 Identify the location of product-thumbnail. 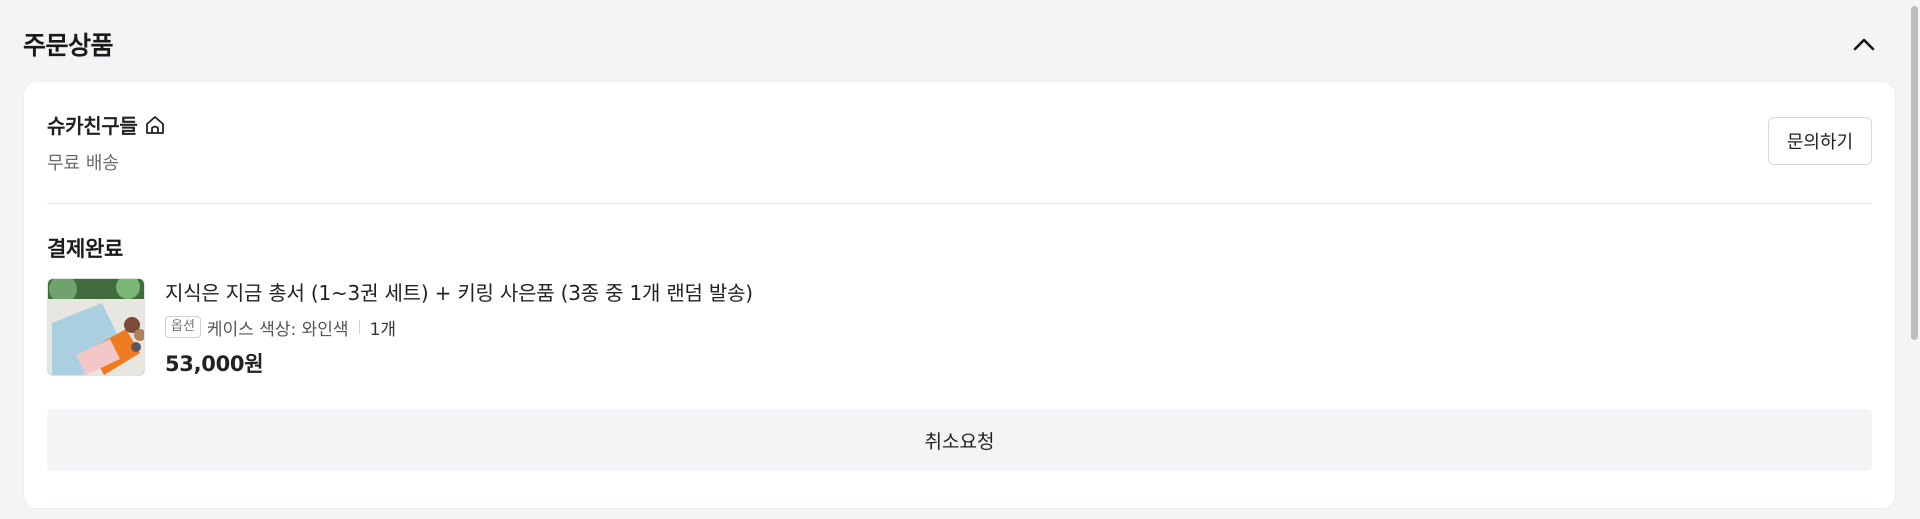
(96, 327).